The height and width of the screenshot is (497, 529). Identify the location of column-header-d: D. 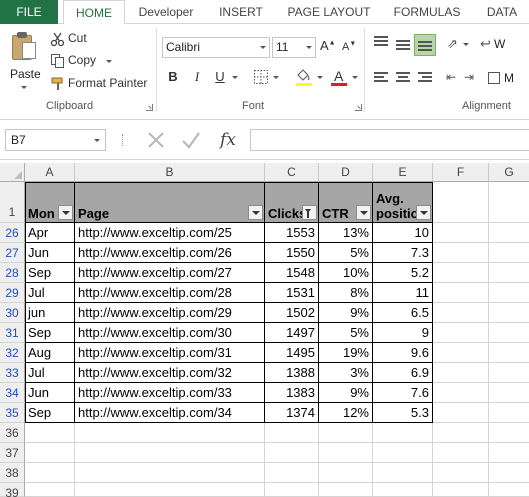
(346, 172).